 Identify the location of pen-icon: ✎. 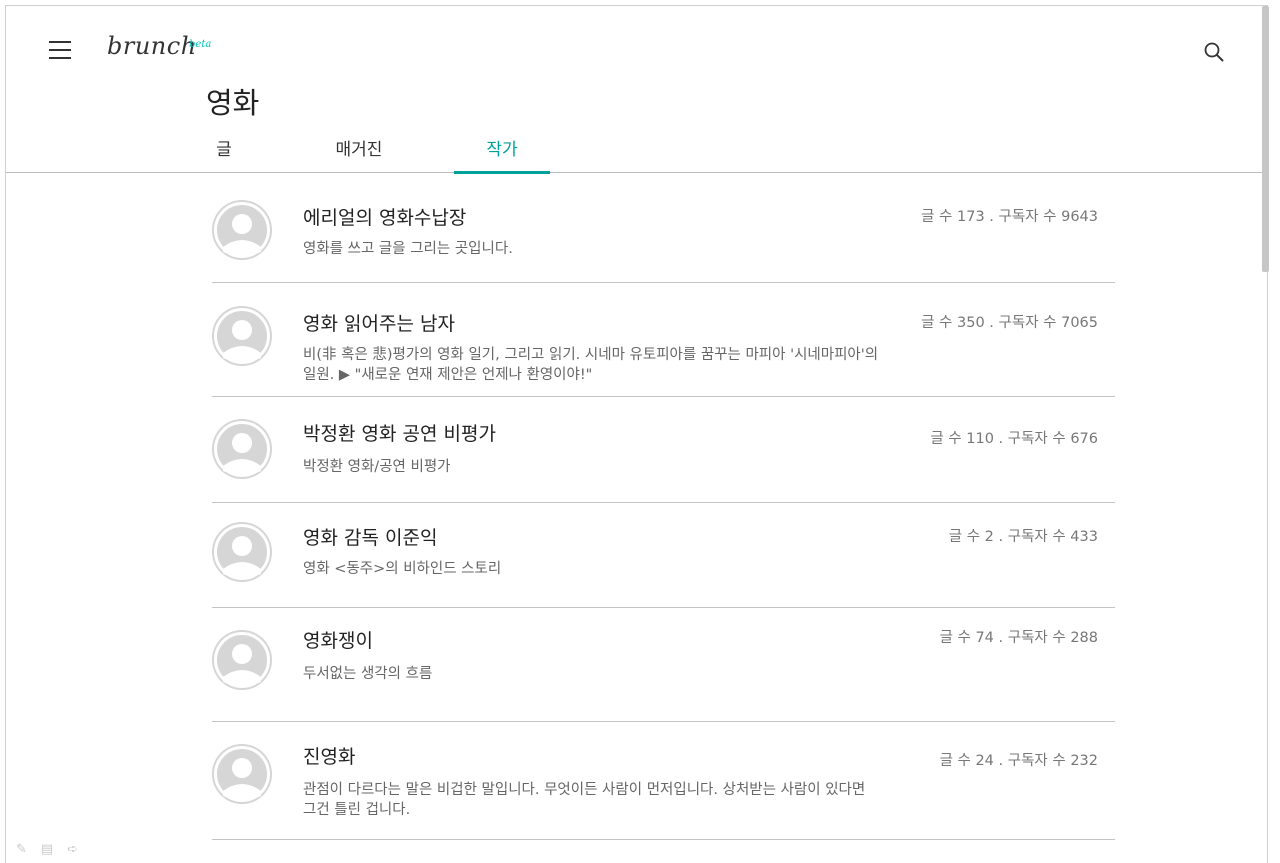
(21, 849).